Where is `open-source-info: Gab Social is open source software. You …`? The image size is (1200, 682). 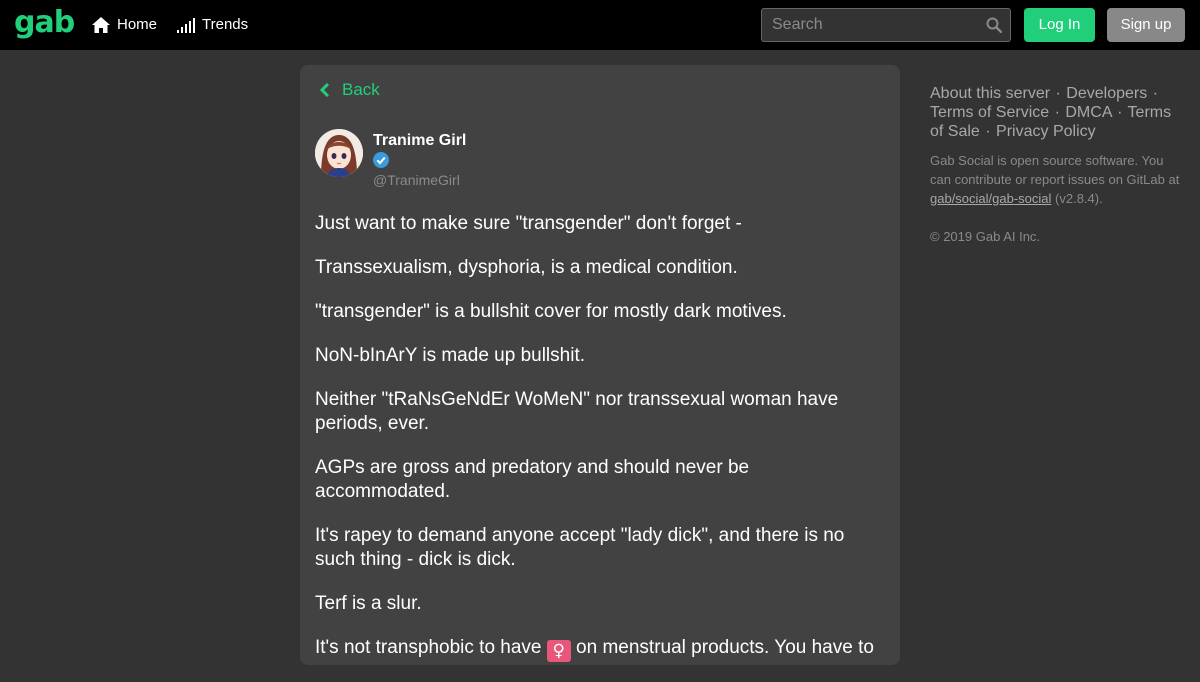 open-source-info: Gab Social is open source software. You … is located at coordinates (1055, 179).